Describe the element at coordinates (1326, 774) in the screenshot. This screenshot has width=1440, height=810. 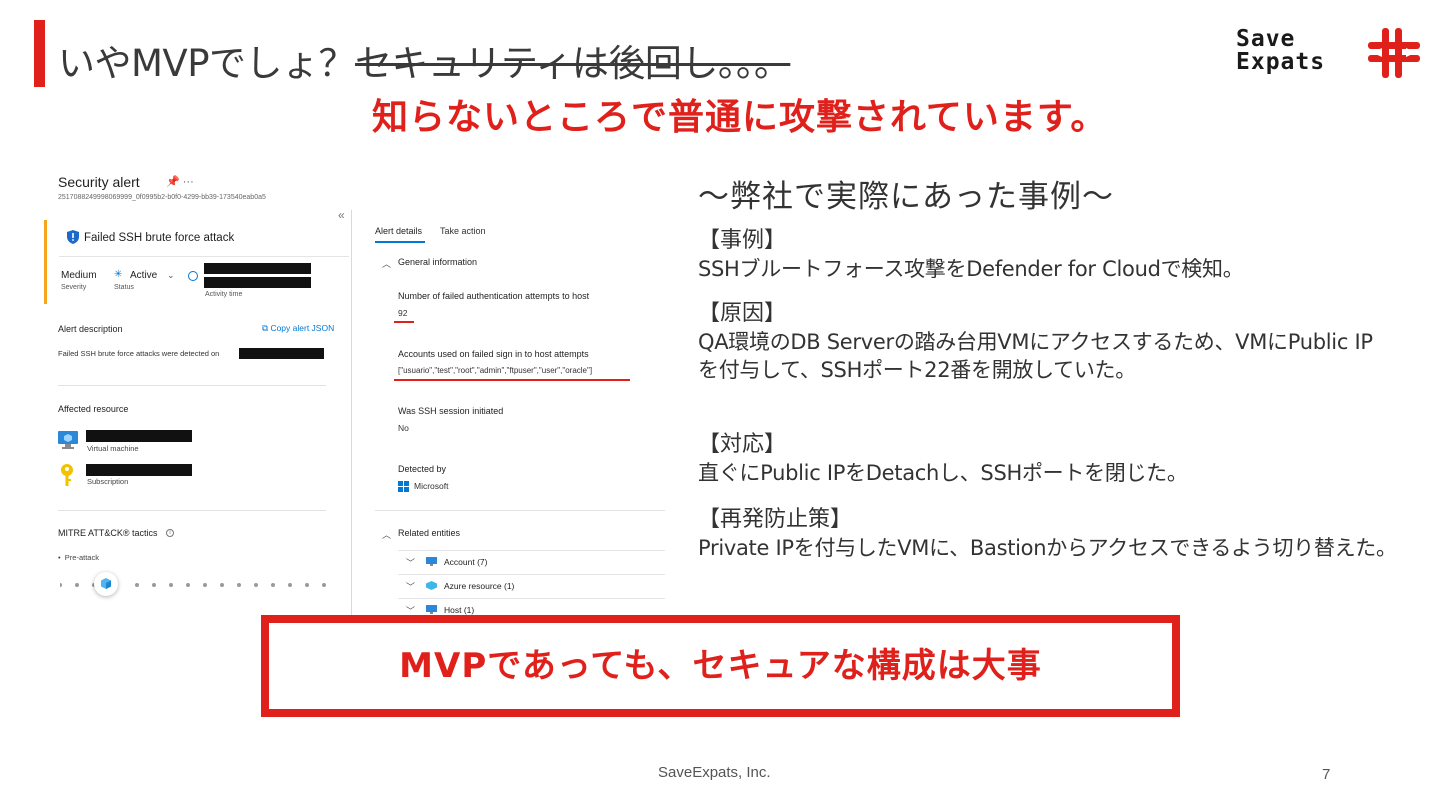
I see `page-number: 7` at that location.